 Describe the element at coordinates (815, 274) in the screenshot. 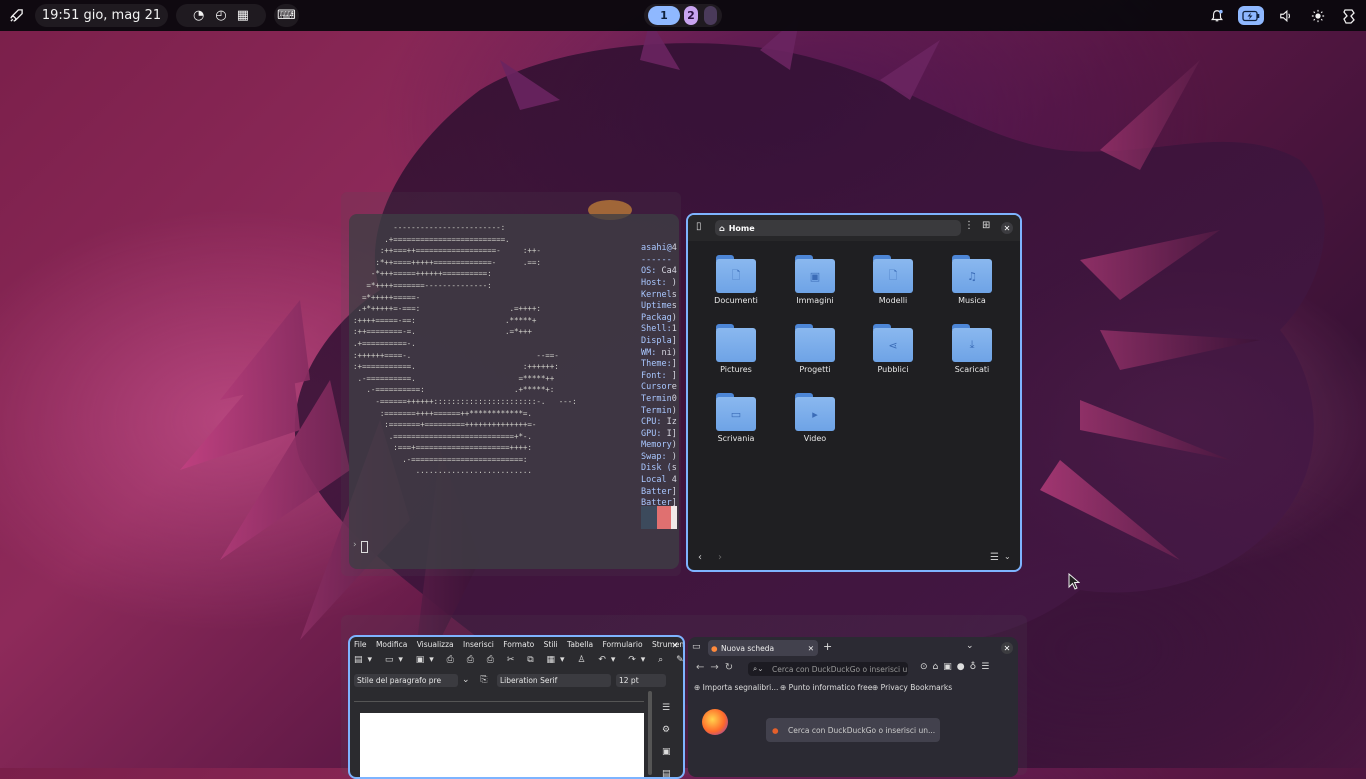

I see `image-icon: ▣` at that location.